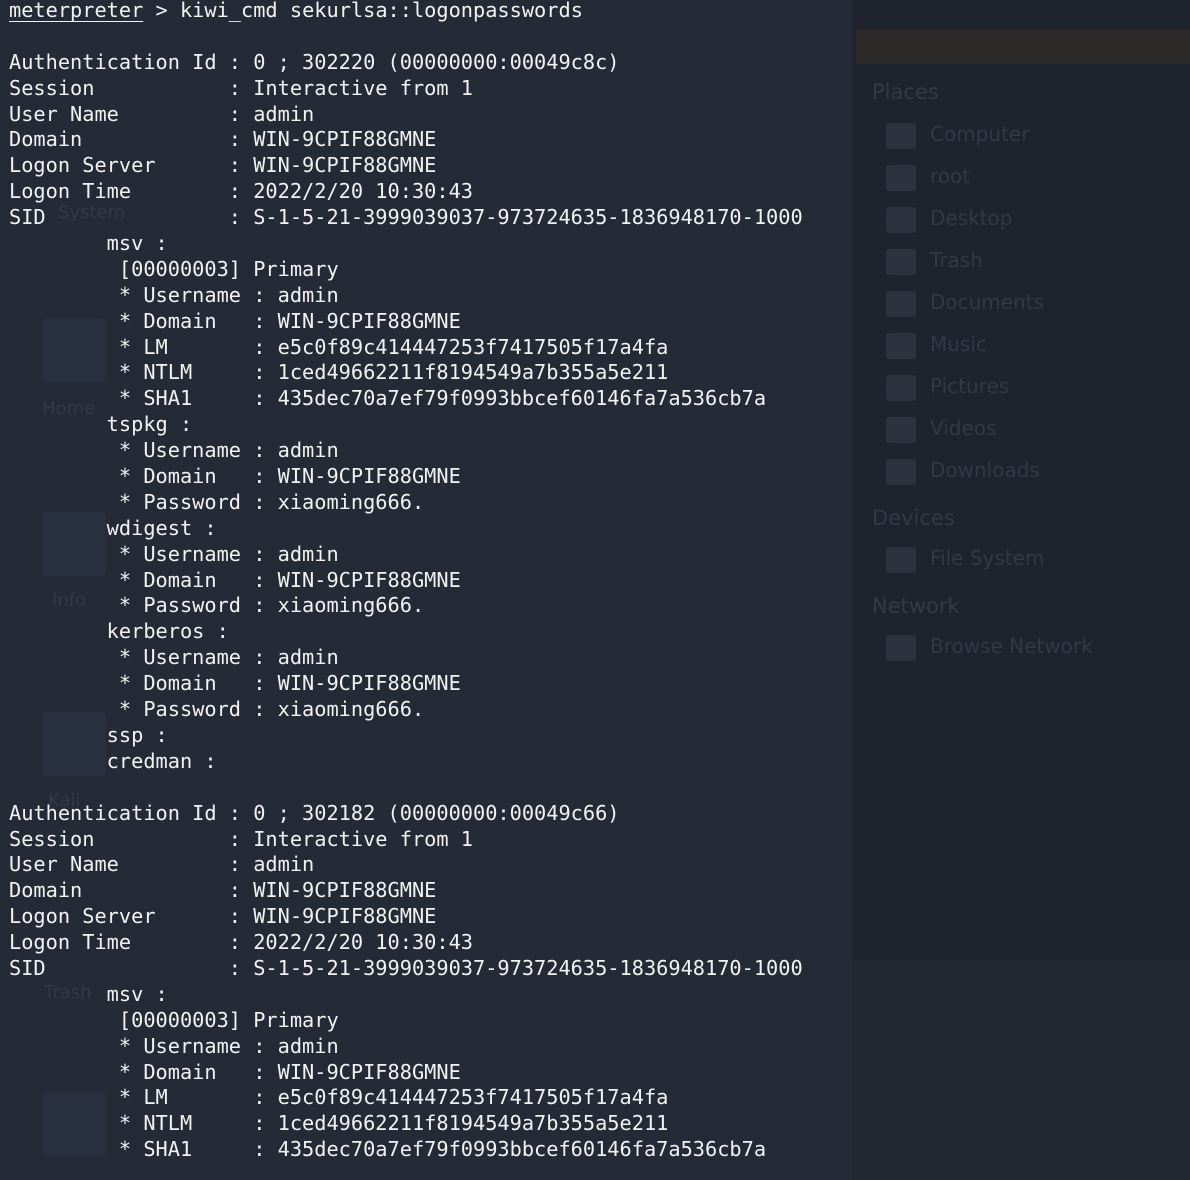  What do you see at coordinates (119, 631) in the screenshot?
I see `output-line: kerberos :` at bounding box center [119, 631].